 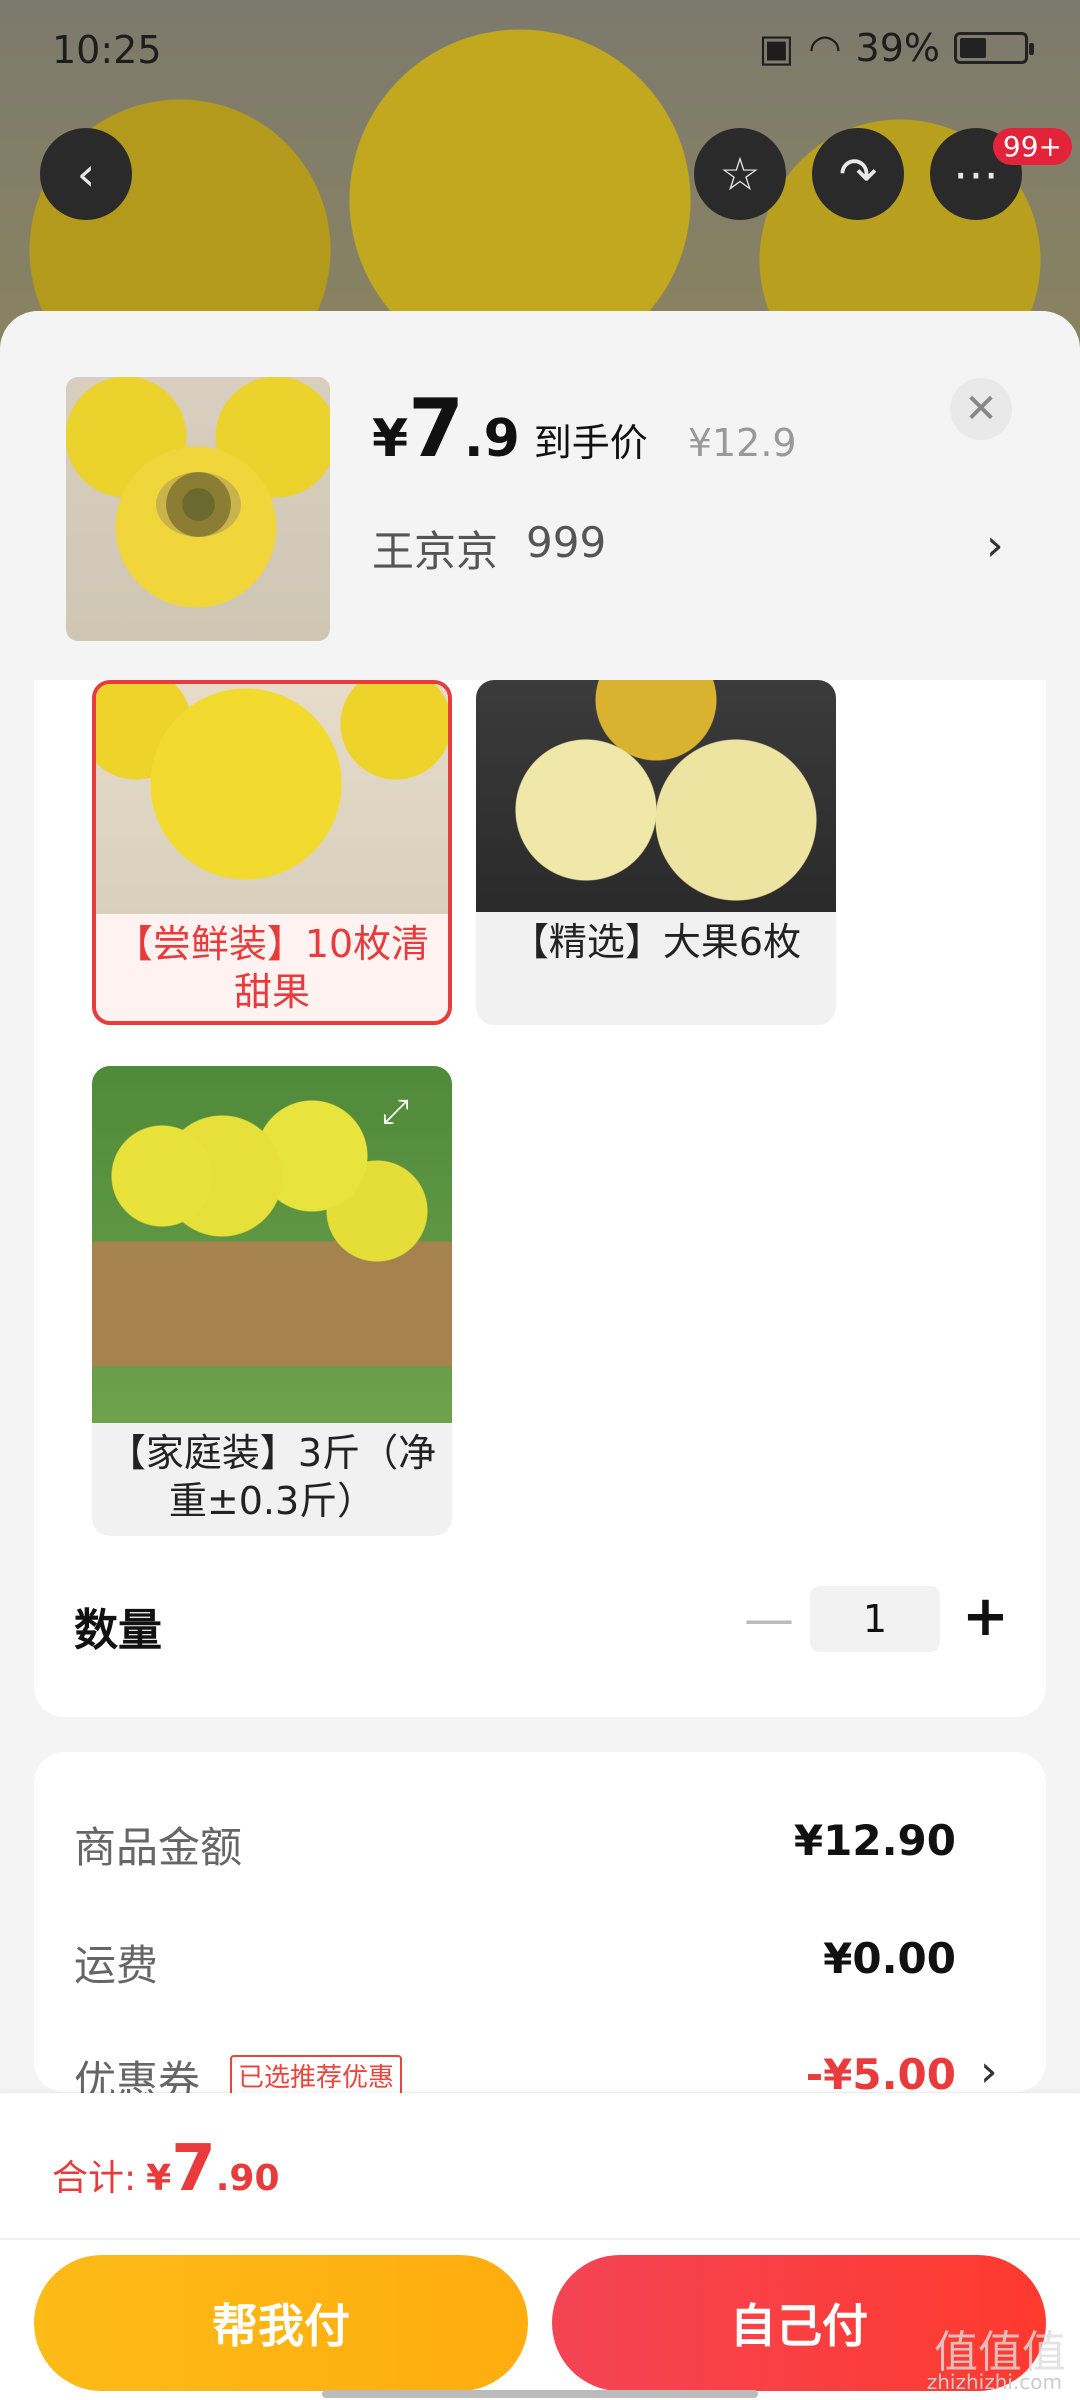 What do you see at coordinates (166, 2169) in the screenshot?
I see `order-total: 合计: ¥ 7 .90` at bounding box center [166, 2169].